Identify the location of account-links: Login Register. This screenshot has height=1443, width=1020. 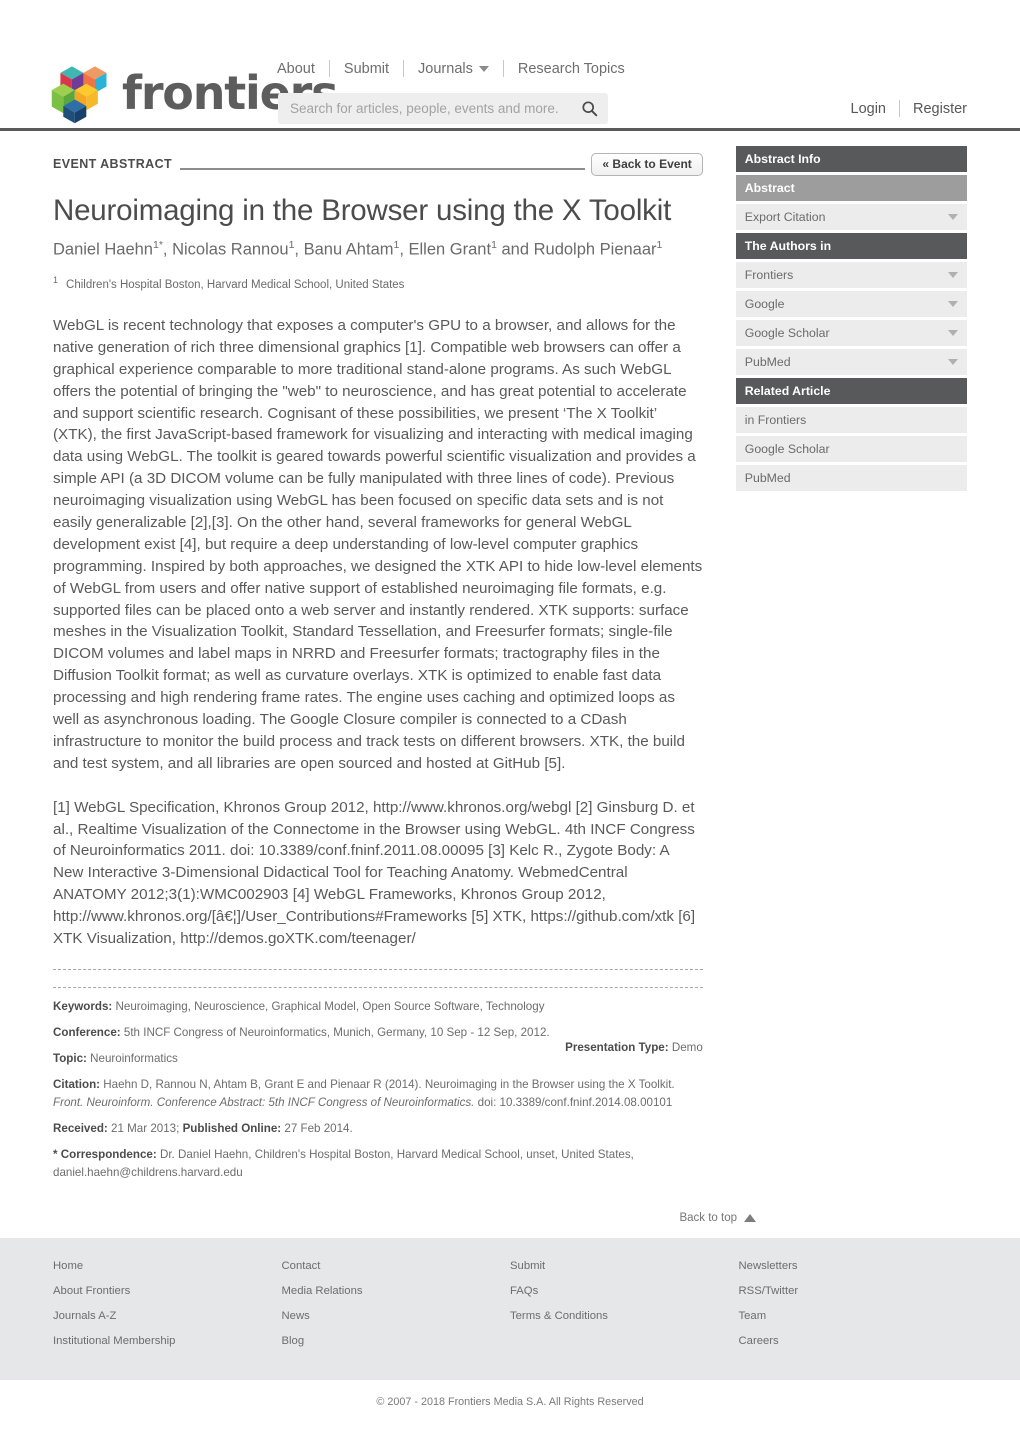
(902, 108).